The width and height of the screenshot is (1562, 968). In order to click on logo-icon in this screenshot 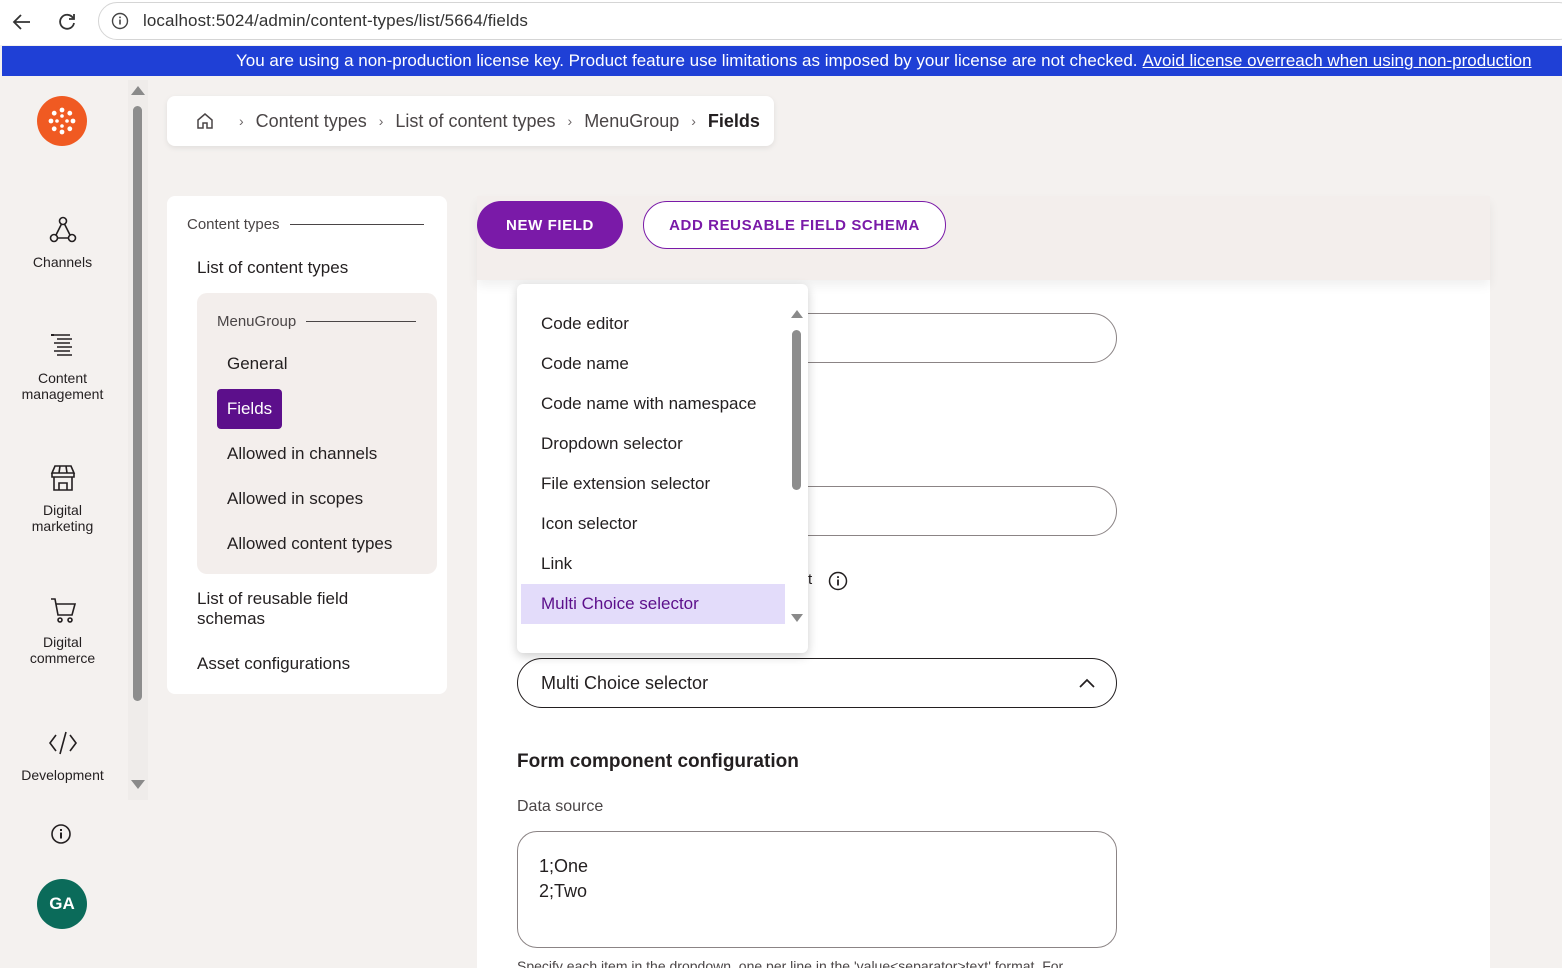, I will do `click(62, 121)`.